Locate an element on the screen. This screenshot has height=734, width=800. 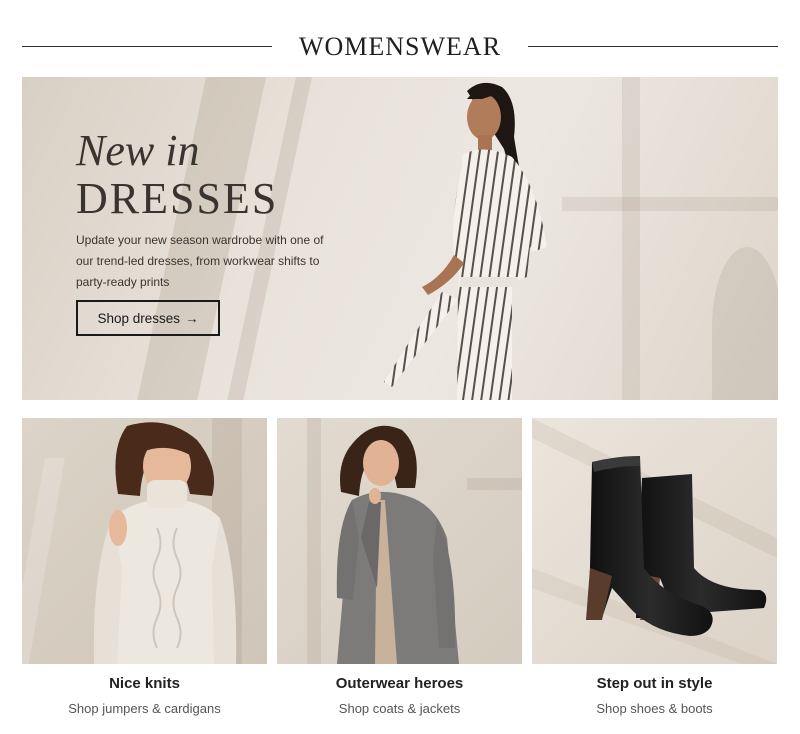
shoes-image is located at coordinates (654, 541).